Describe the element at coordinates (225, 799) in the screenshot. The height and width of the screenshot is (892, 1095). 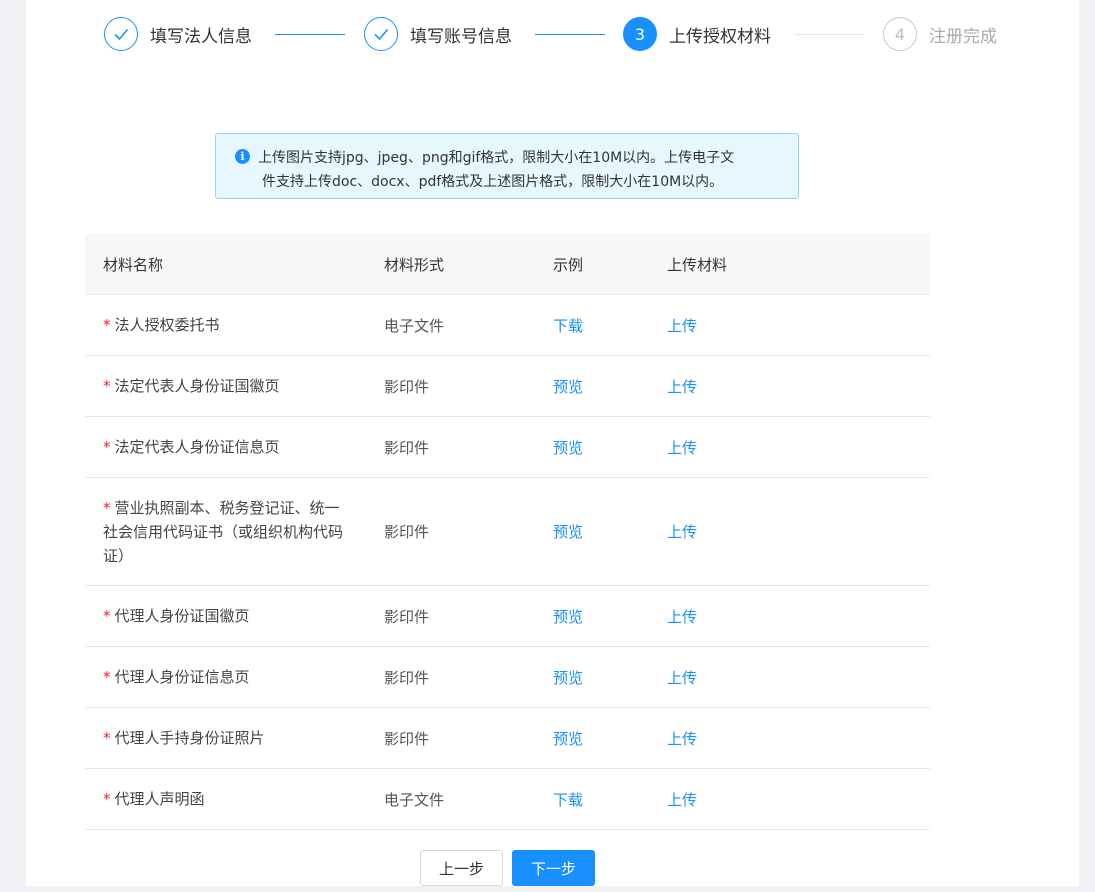
I see `material-name: * 代理人声明函` at that location.